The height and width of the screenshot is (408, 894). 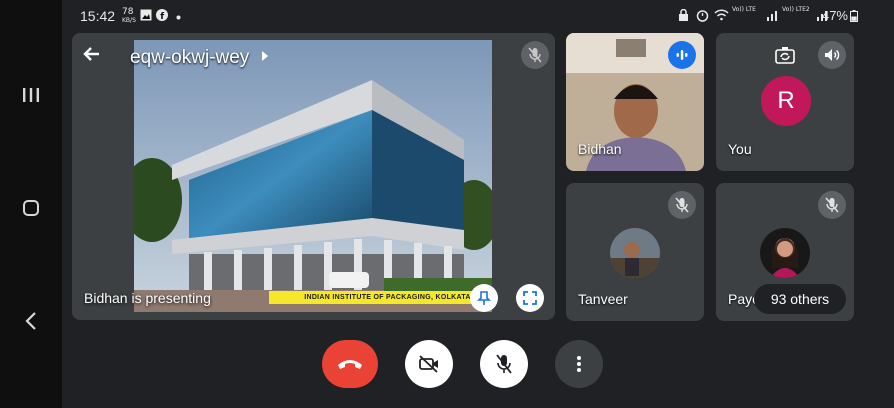 I want to click on network-speed-value: 78, so click(x=128, y=12).